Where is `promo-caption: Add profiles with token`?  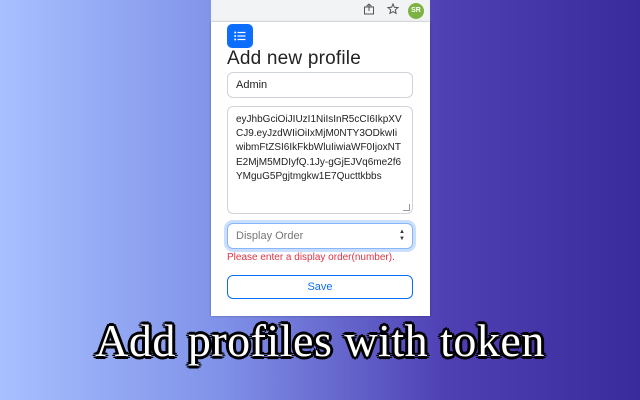
promo-caption: Add profiles with token is located at coordinates (320, 340).